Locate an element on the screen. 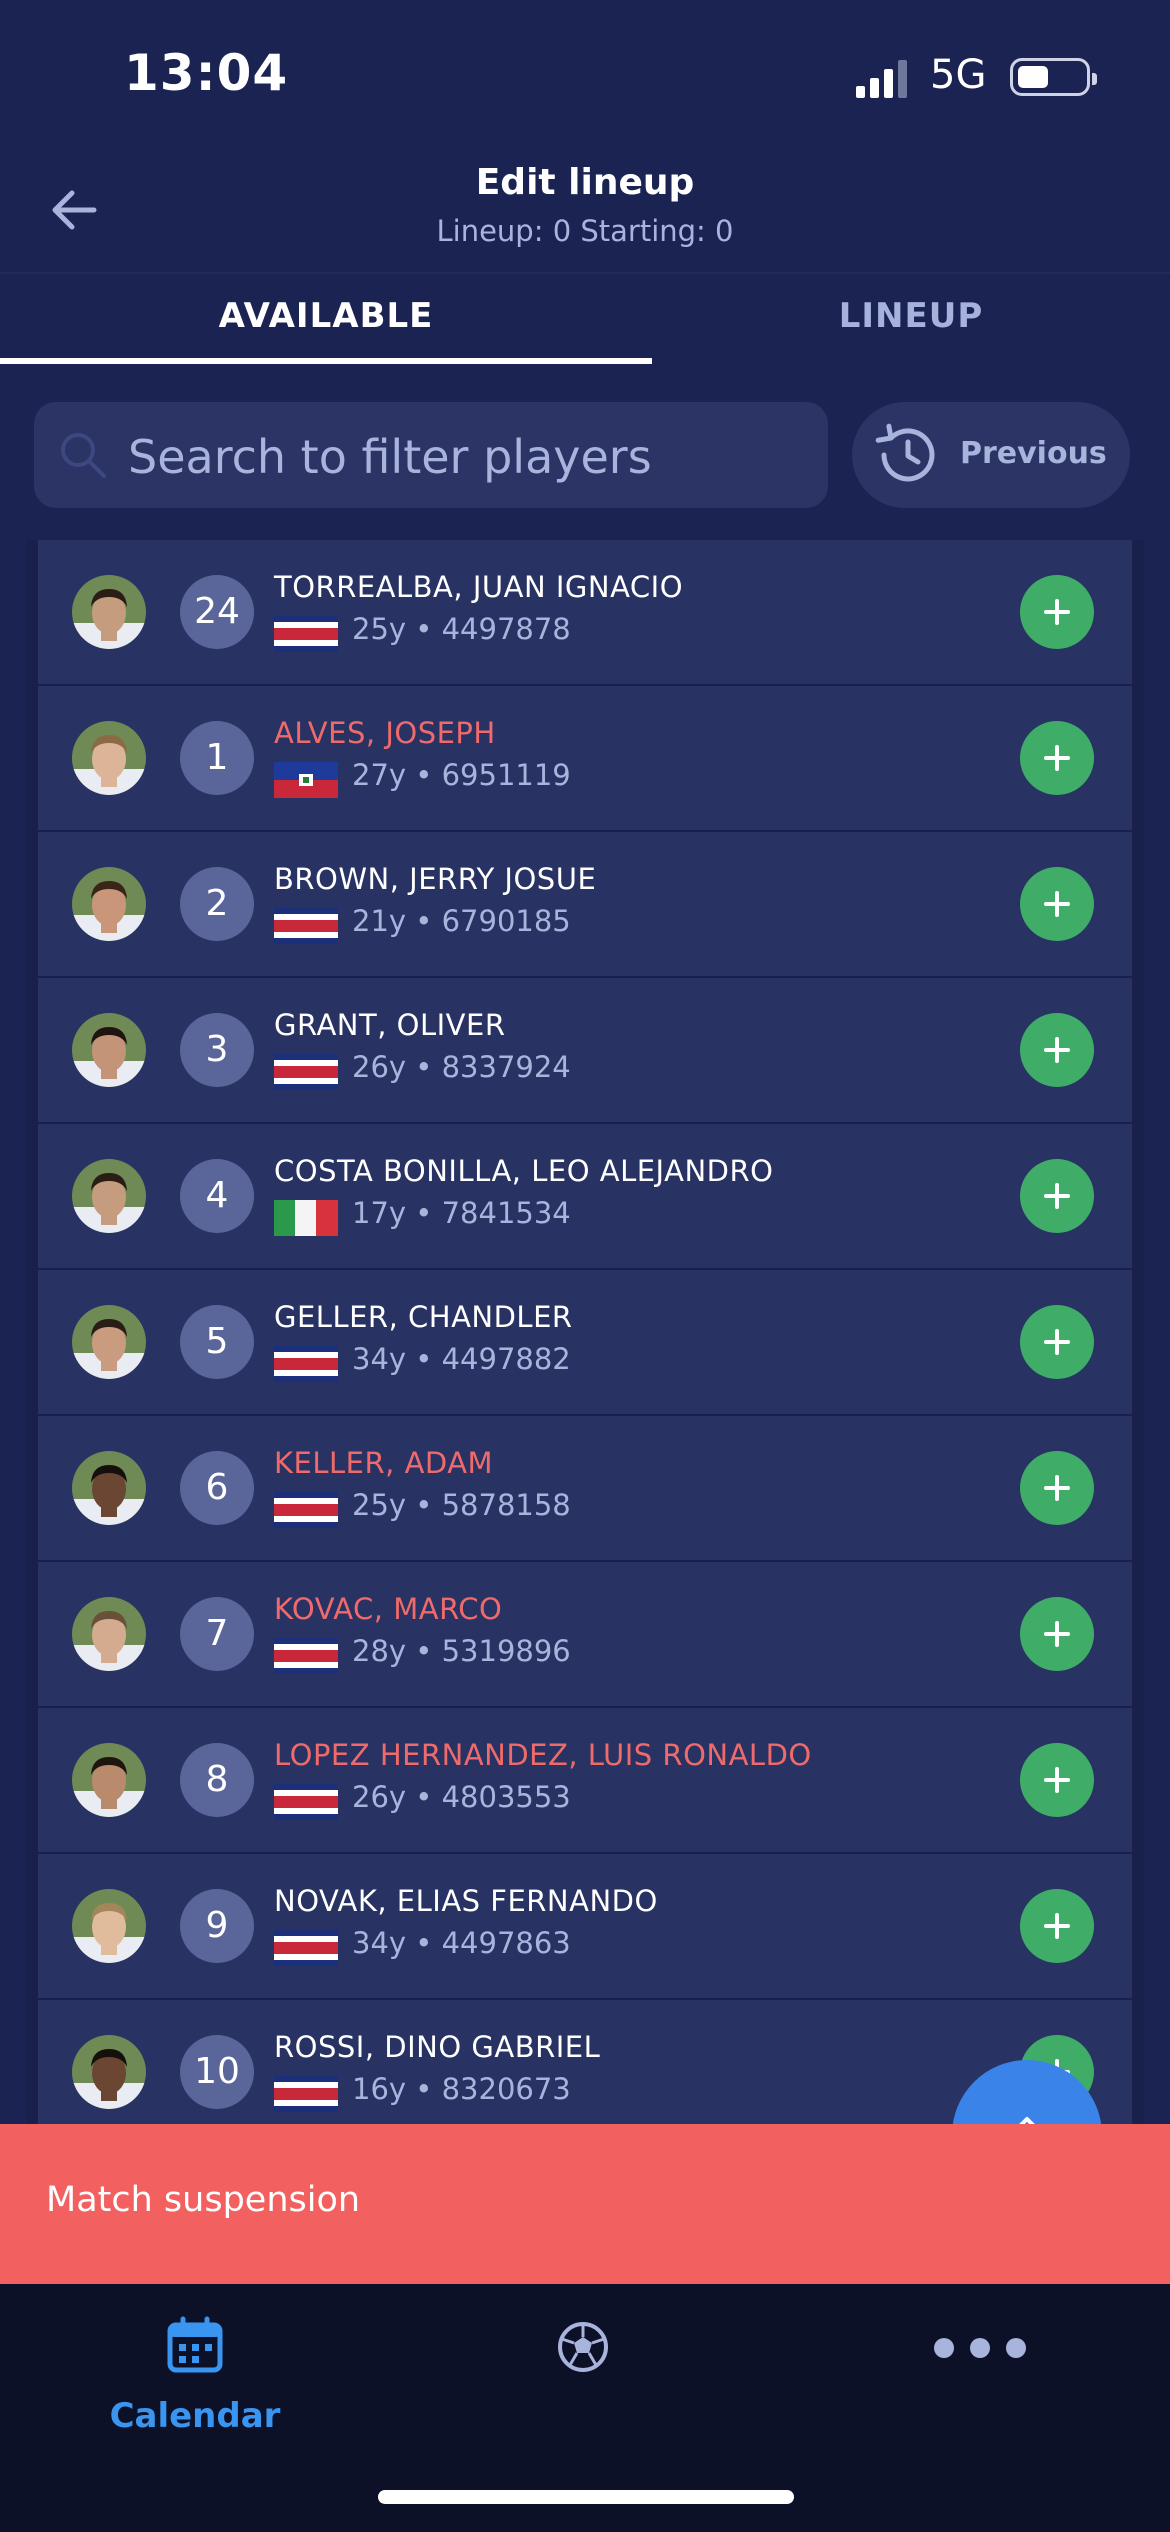 The height and width of the screenshot is (2532, 1170). player-row: 1 ALVES, JOSEPH 27y • 6951119 is located at coordinates (585, 758).